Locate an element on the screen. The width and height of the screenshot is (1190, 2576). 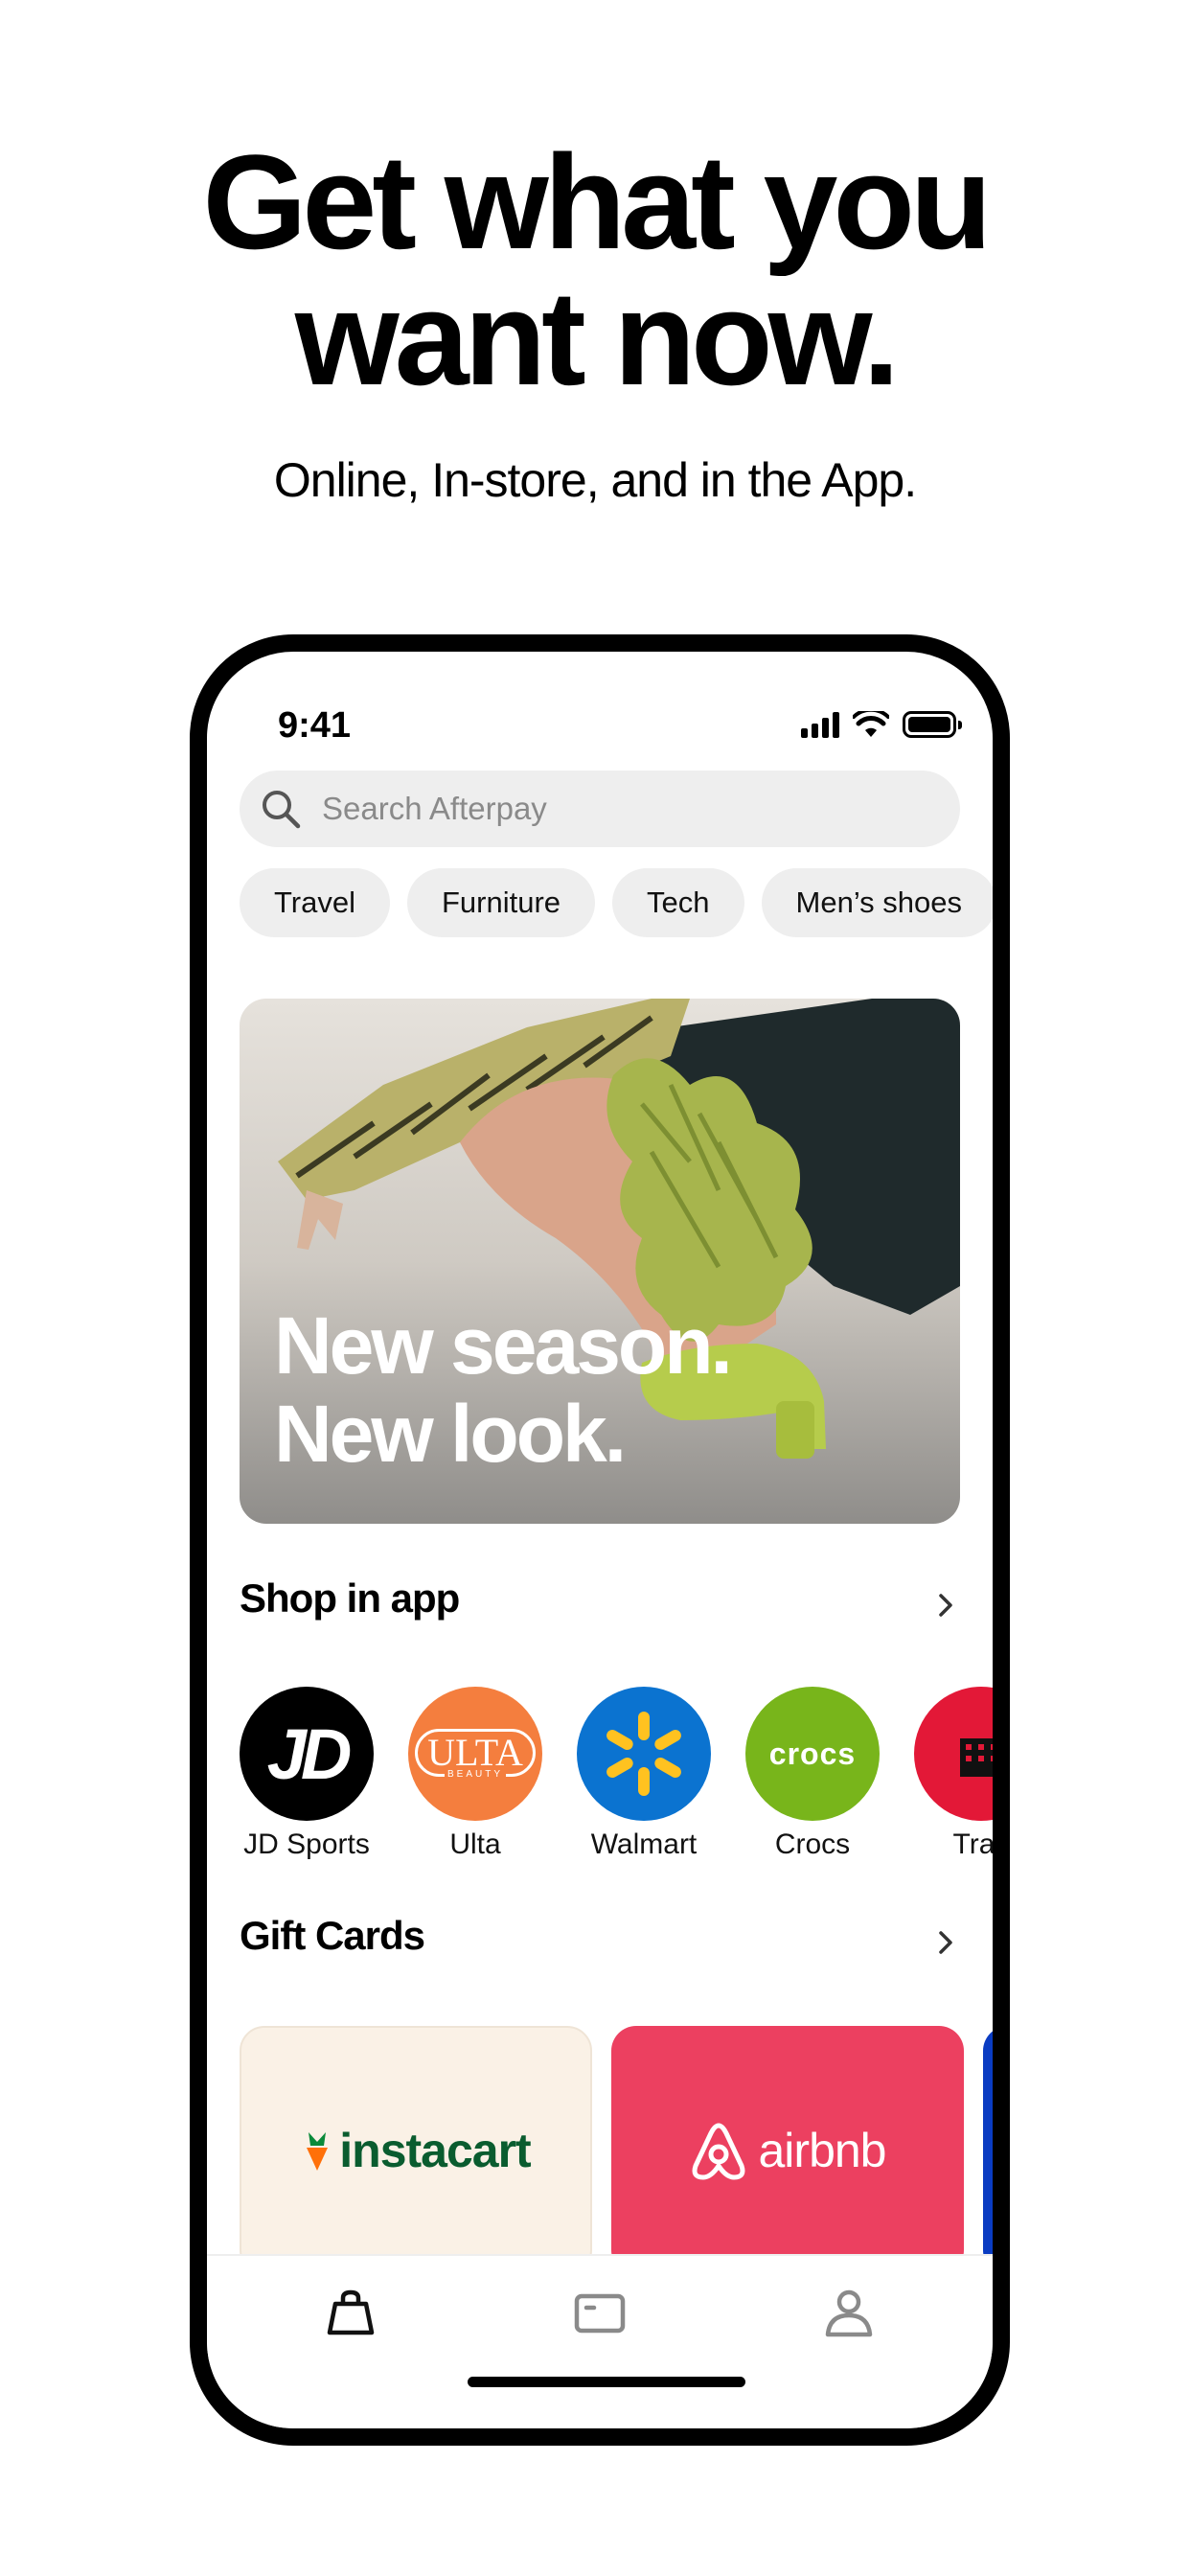
brand-ulta: ULTA BEAUTY Ulta is located at coordinates (475, 1774).